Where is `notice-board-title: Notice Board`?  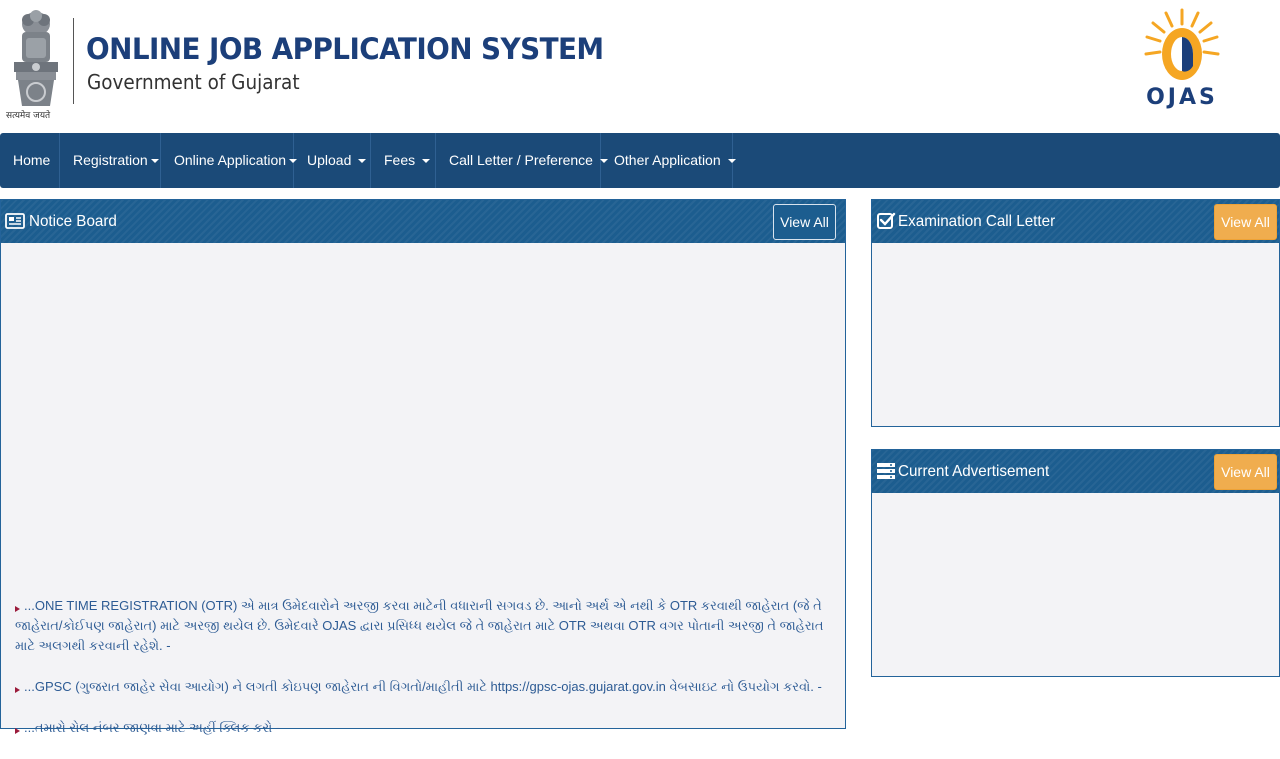
notice-board-title: Notice Board is located at coordinates (73, 221).